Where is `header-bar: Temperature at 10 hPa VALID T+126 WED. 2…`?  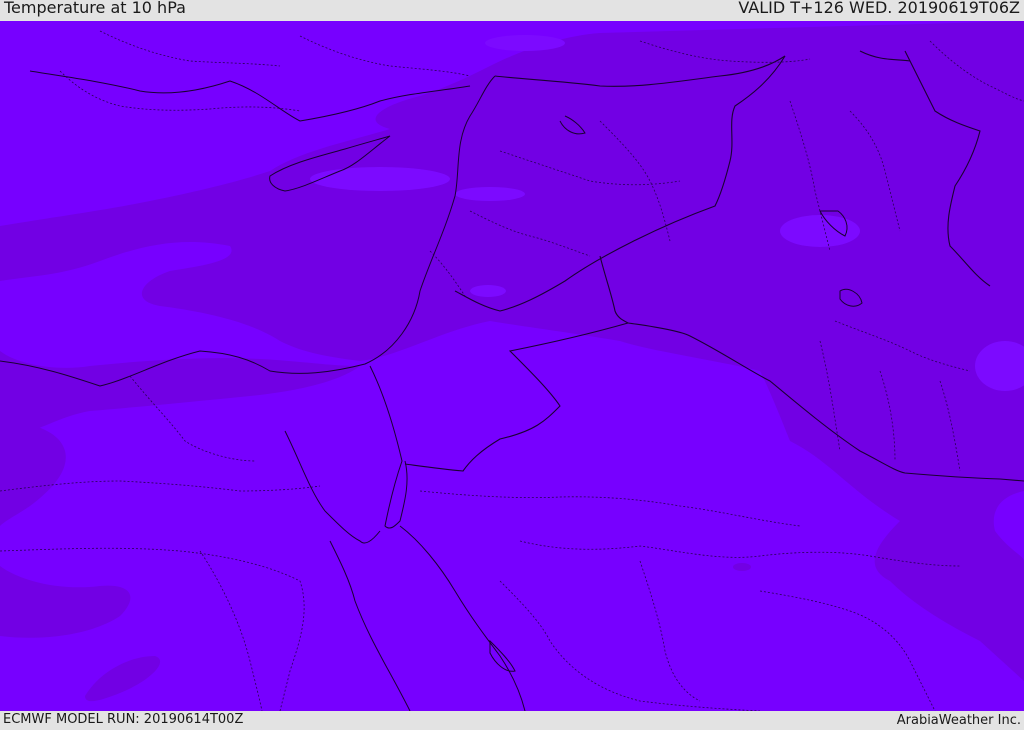 header-bar: Temperature at 10 hPa VALID T+126 WED. 2… is located at coordinates (512, 10).